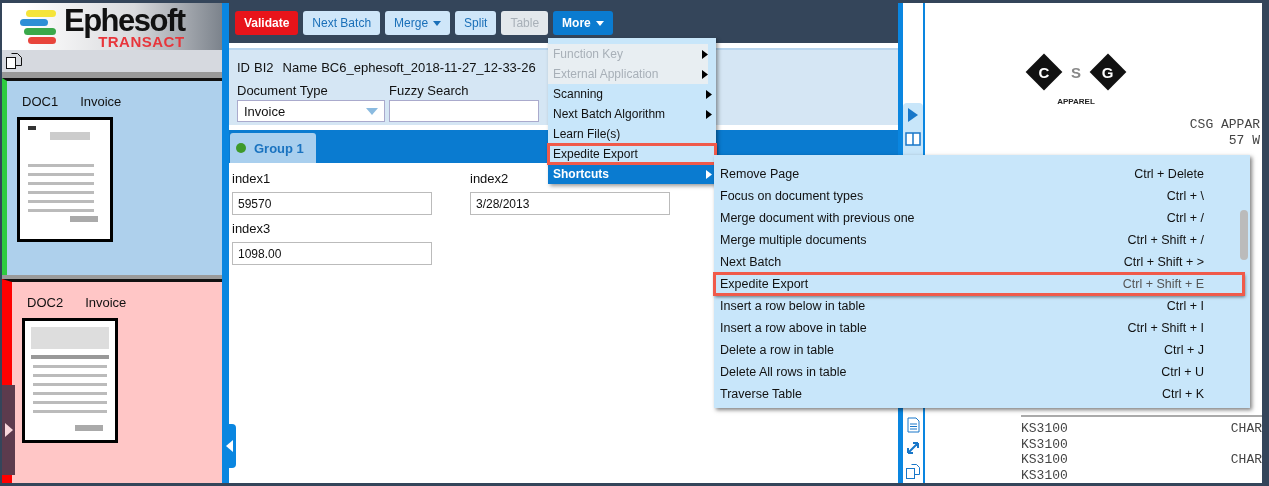 The width and height of the screenshot is (1269, 486). Describe the element at coordinates (372, 111) in the screenshot. I see `dropdown-arrow-icon` at that location.